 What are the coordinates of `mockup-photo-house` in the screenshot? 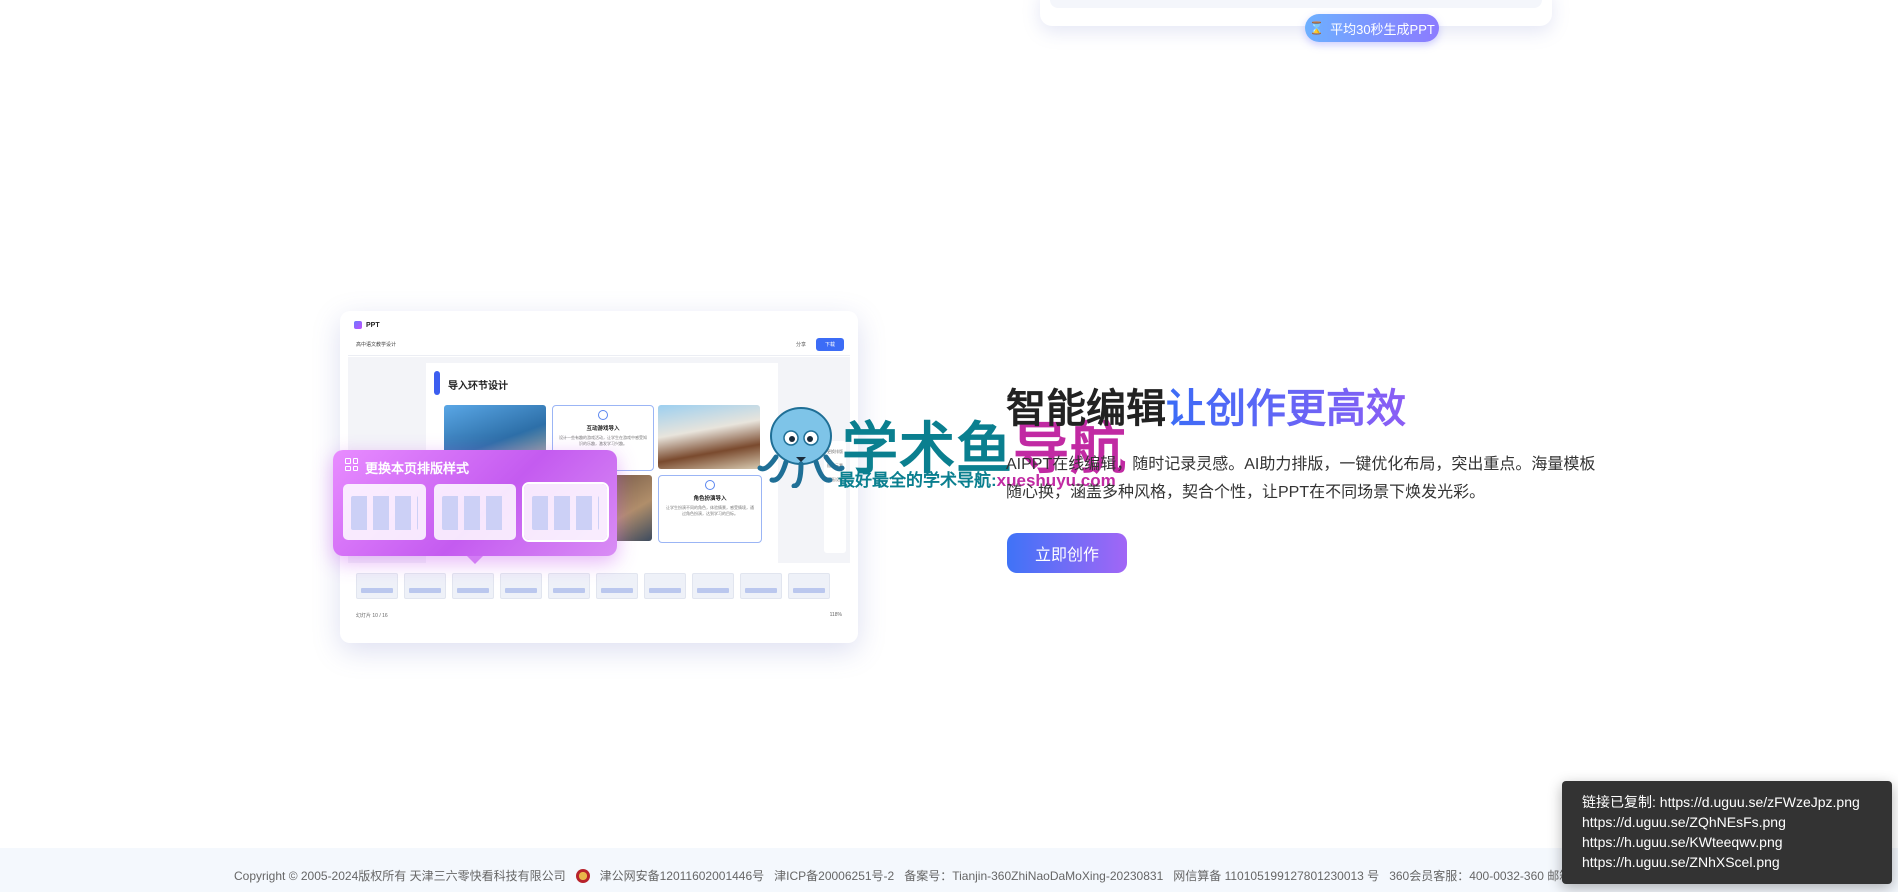 It's located at (709, 437).